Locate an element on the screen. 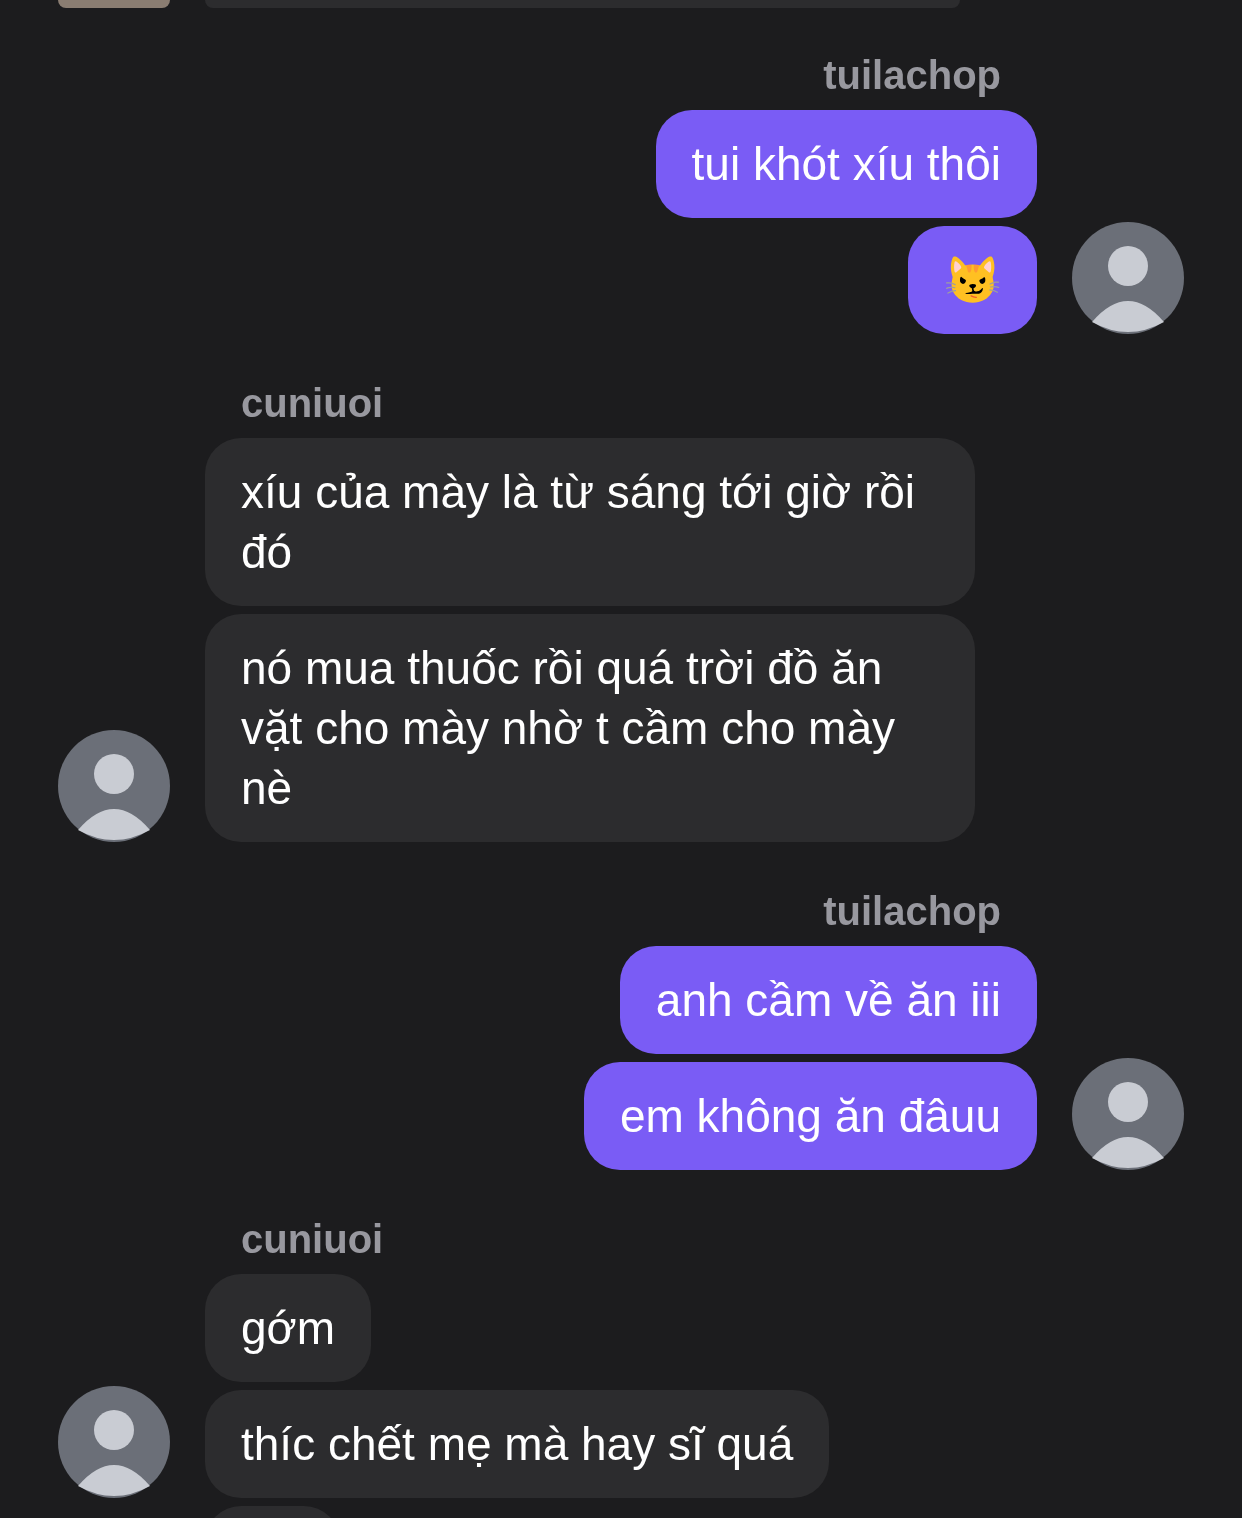  message-bubble: anh cầm về ăn iii is located at coordinates (828, 1000).